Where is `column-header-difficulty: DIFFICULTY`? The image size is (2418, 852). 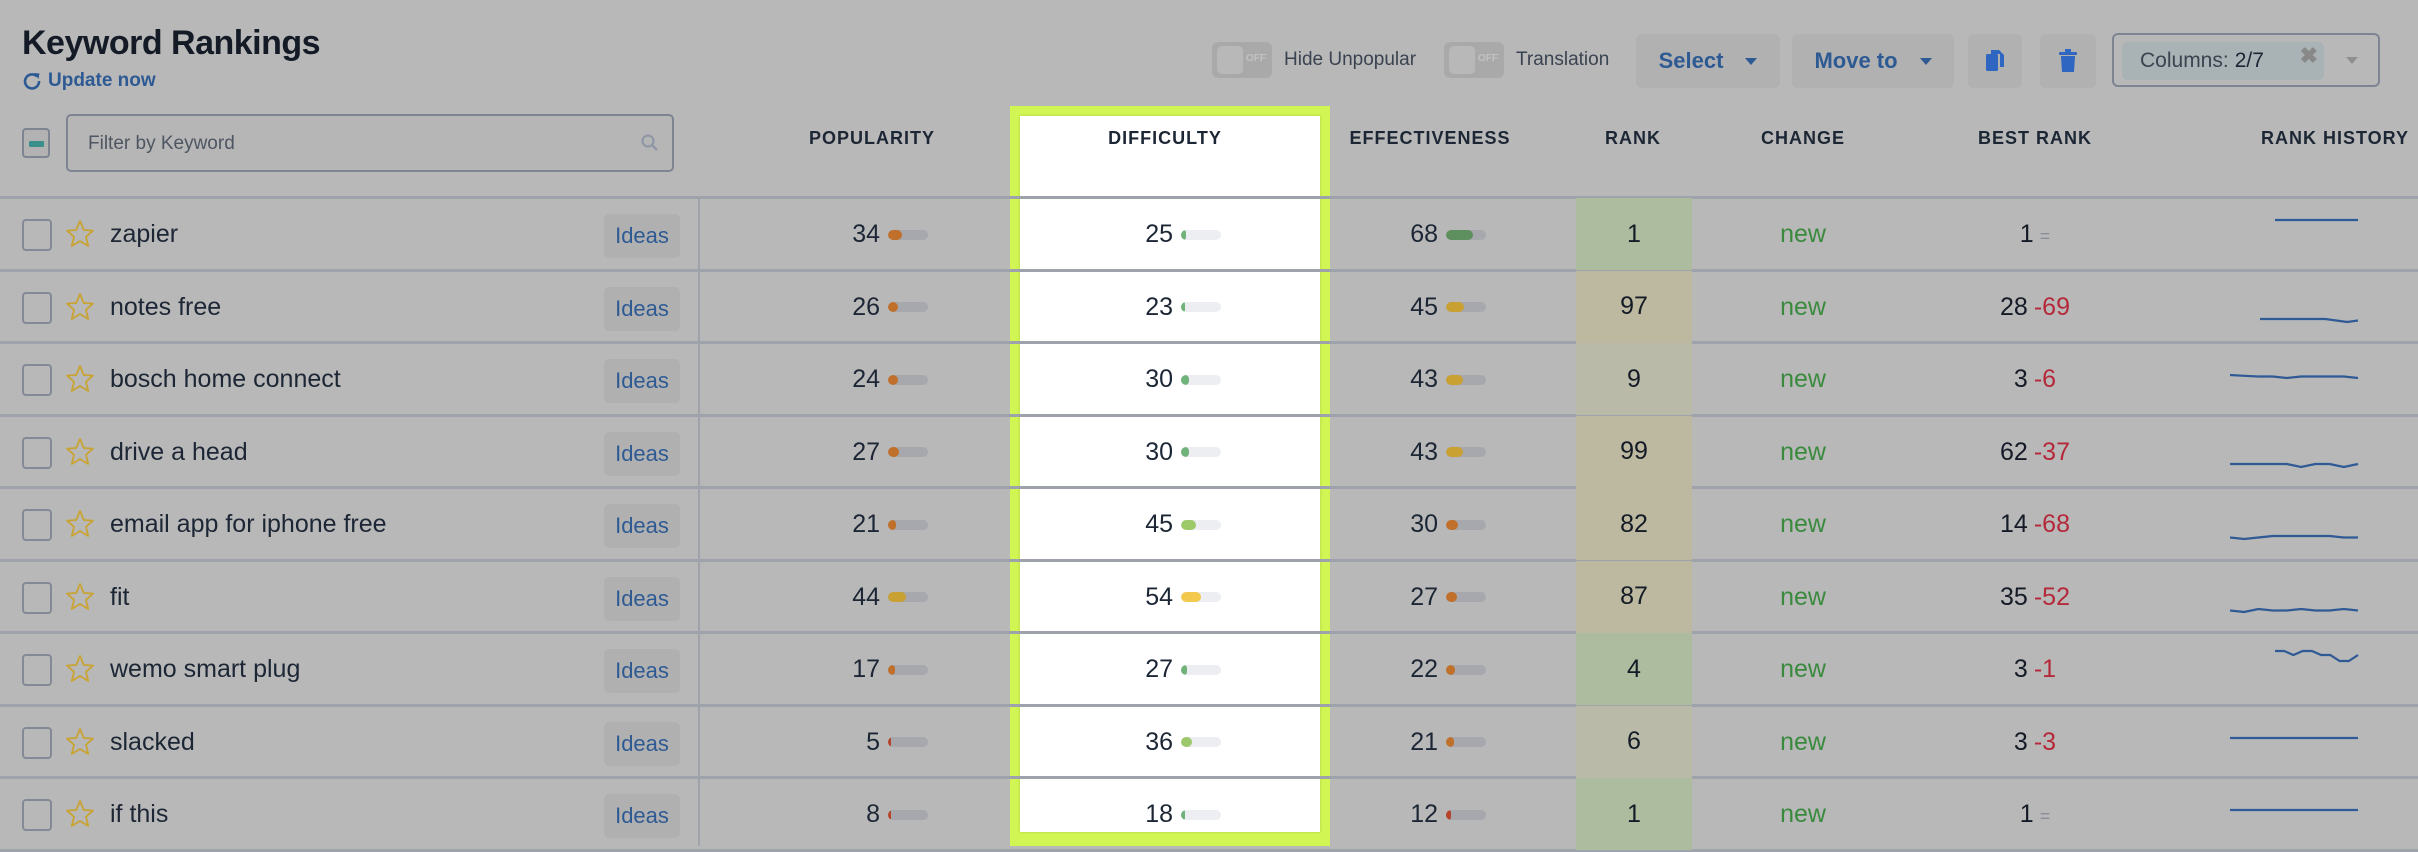 column-header-difficulty: DIFFICULTY is located at coordinates (1165, 138).